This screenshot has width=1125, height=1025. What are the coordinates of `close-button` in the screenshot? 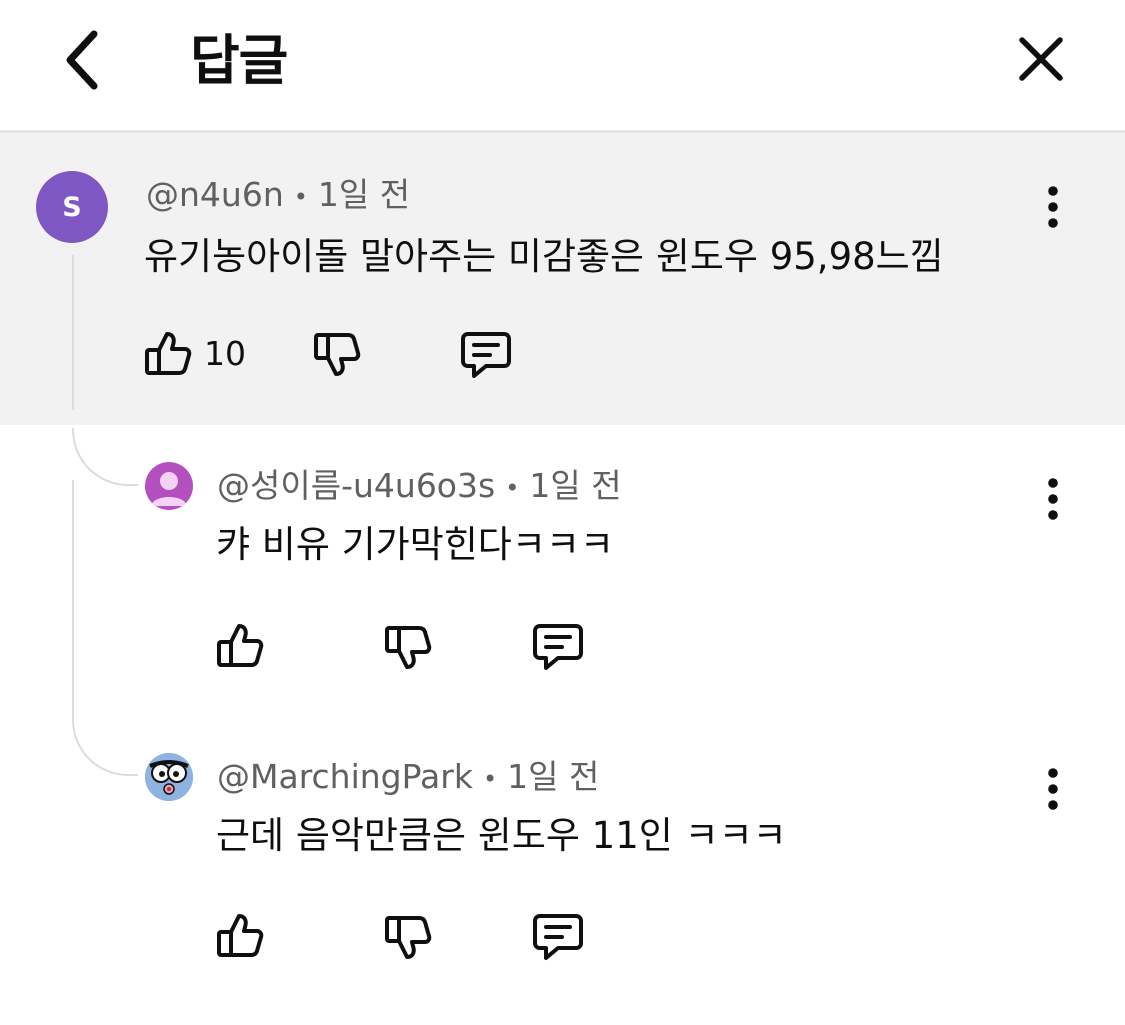 It's located at (1041, 59).